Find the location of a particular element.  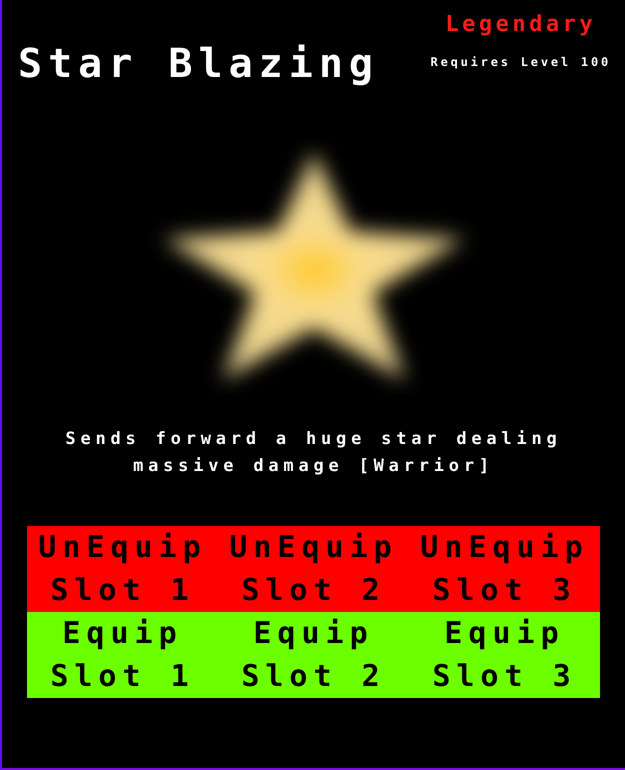

unequip-button: UnEquip Slot 3 is located at coordinates (504, 569).